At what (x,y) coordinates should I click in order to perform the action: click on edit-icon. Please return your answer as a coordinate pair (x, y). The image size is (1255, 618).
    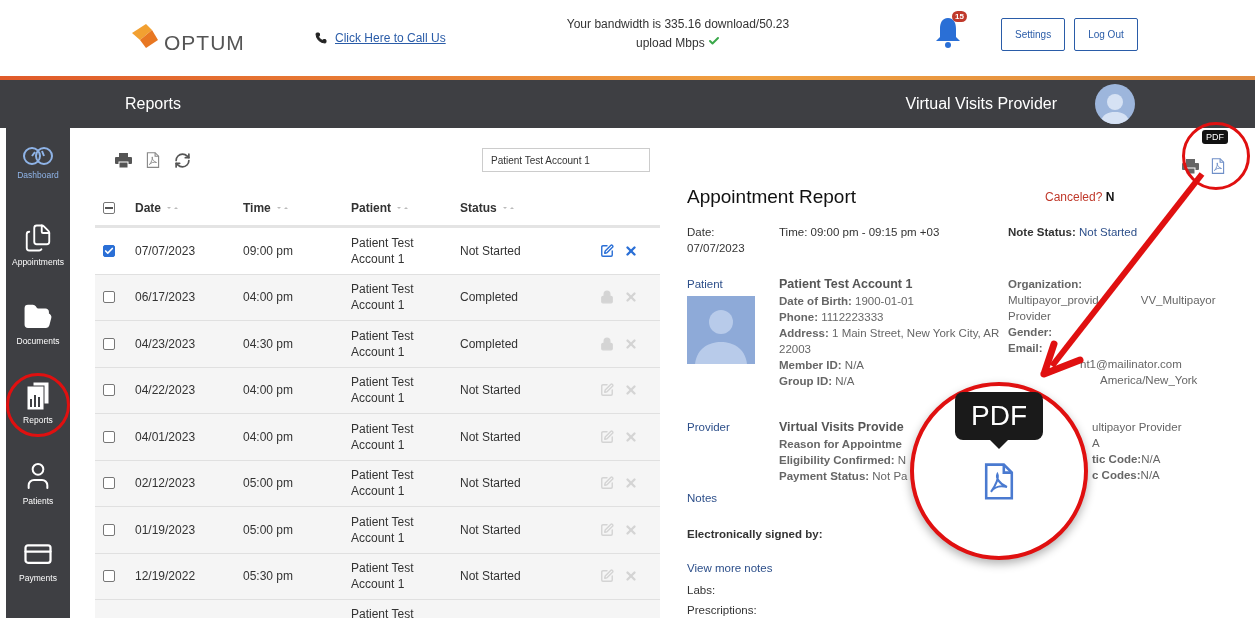
    Looking at the image, I should click on (607, 250).